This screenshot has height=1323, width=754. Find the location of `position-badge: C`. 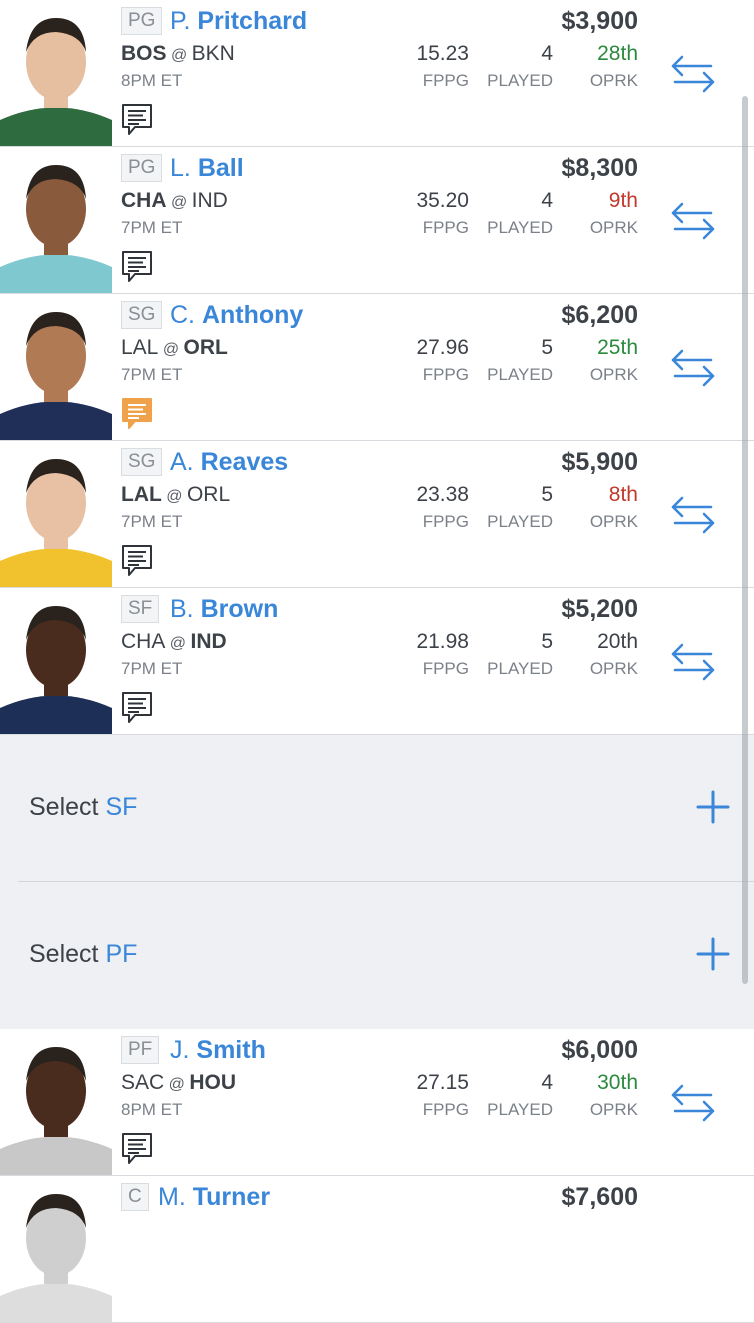

position-badge: C is located at coordinates (135, 1197).